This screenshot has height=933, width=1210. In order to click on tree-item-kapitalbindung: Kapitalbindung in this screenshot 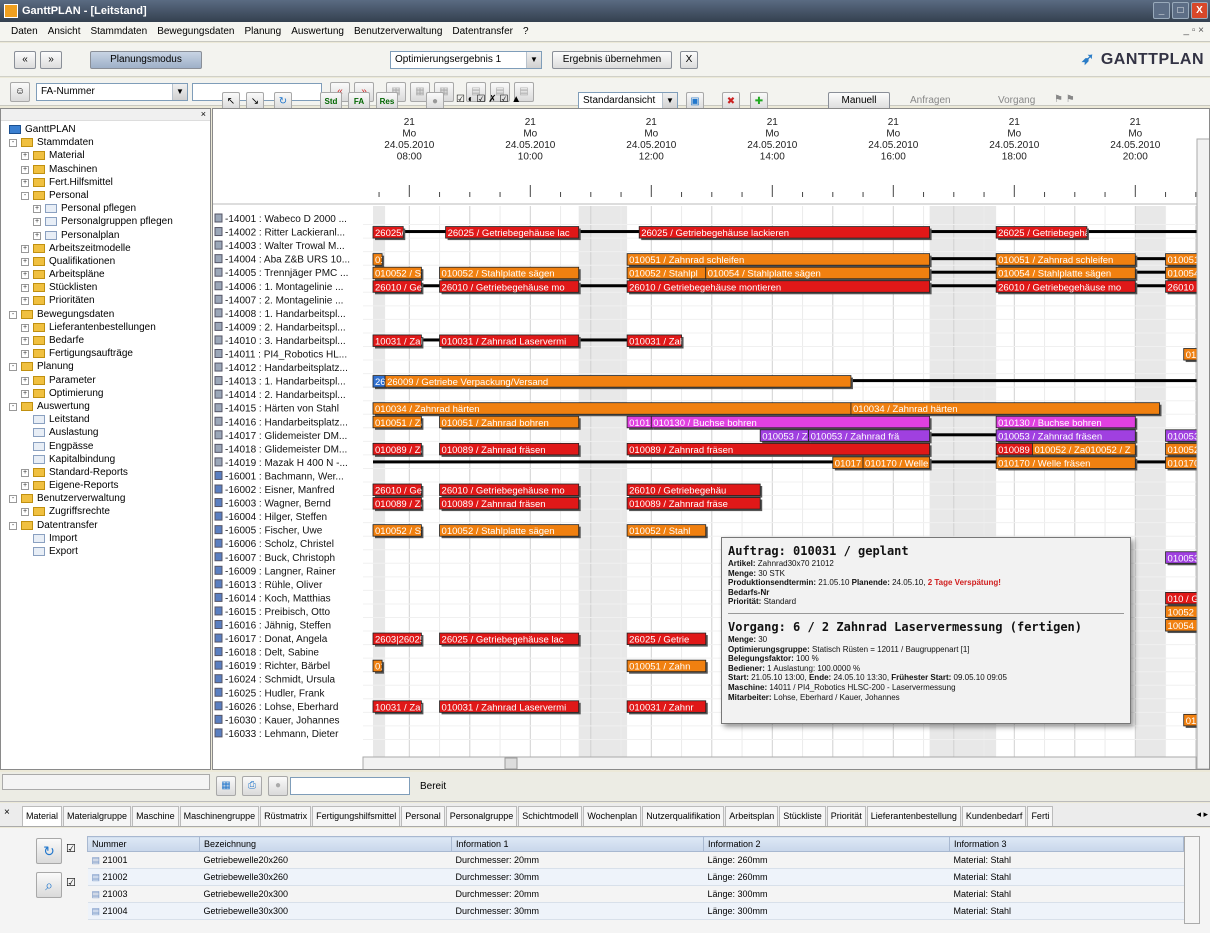, I will do `click(105, 459)`.